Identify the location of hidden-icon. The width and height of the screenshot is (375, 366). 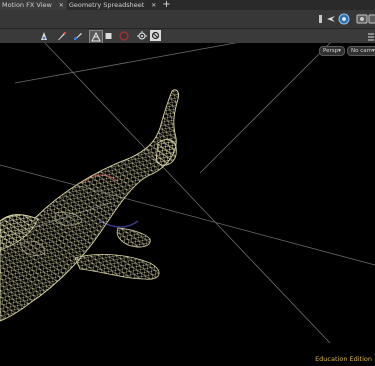
(124, 36).